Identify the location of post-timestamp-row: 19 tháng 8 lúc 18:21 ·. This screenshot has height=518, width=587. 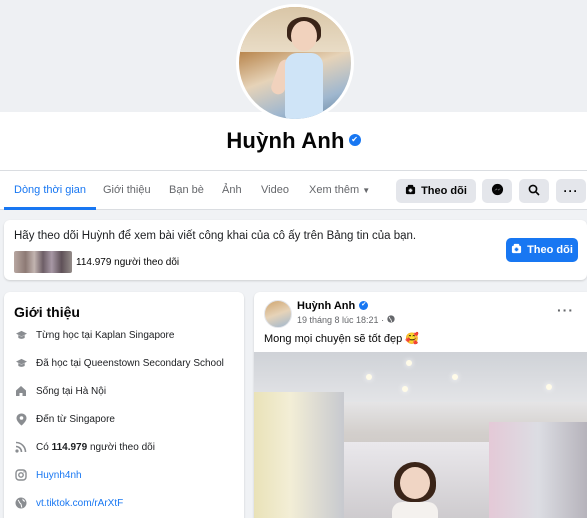
(346, 320).